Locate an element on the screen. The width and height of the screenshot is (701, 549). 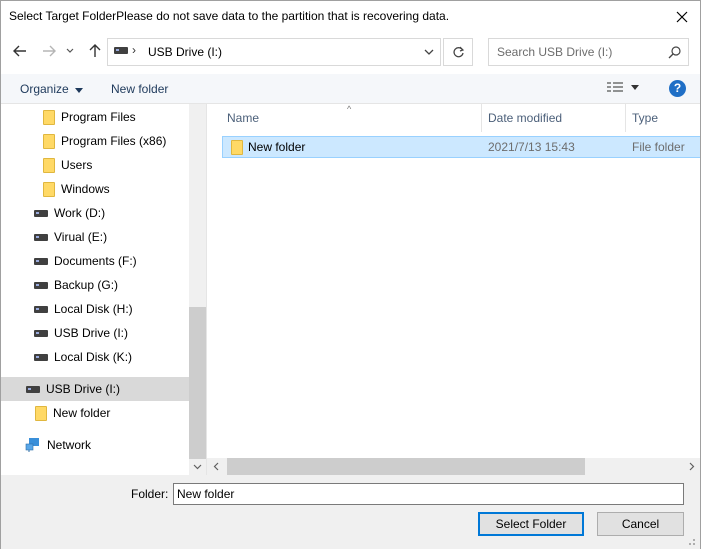
nav-vertical-scrollbar is located at coordinates (197, 289).